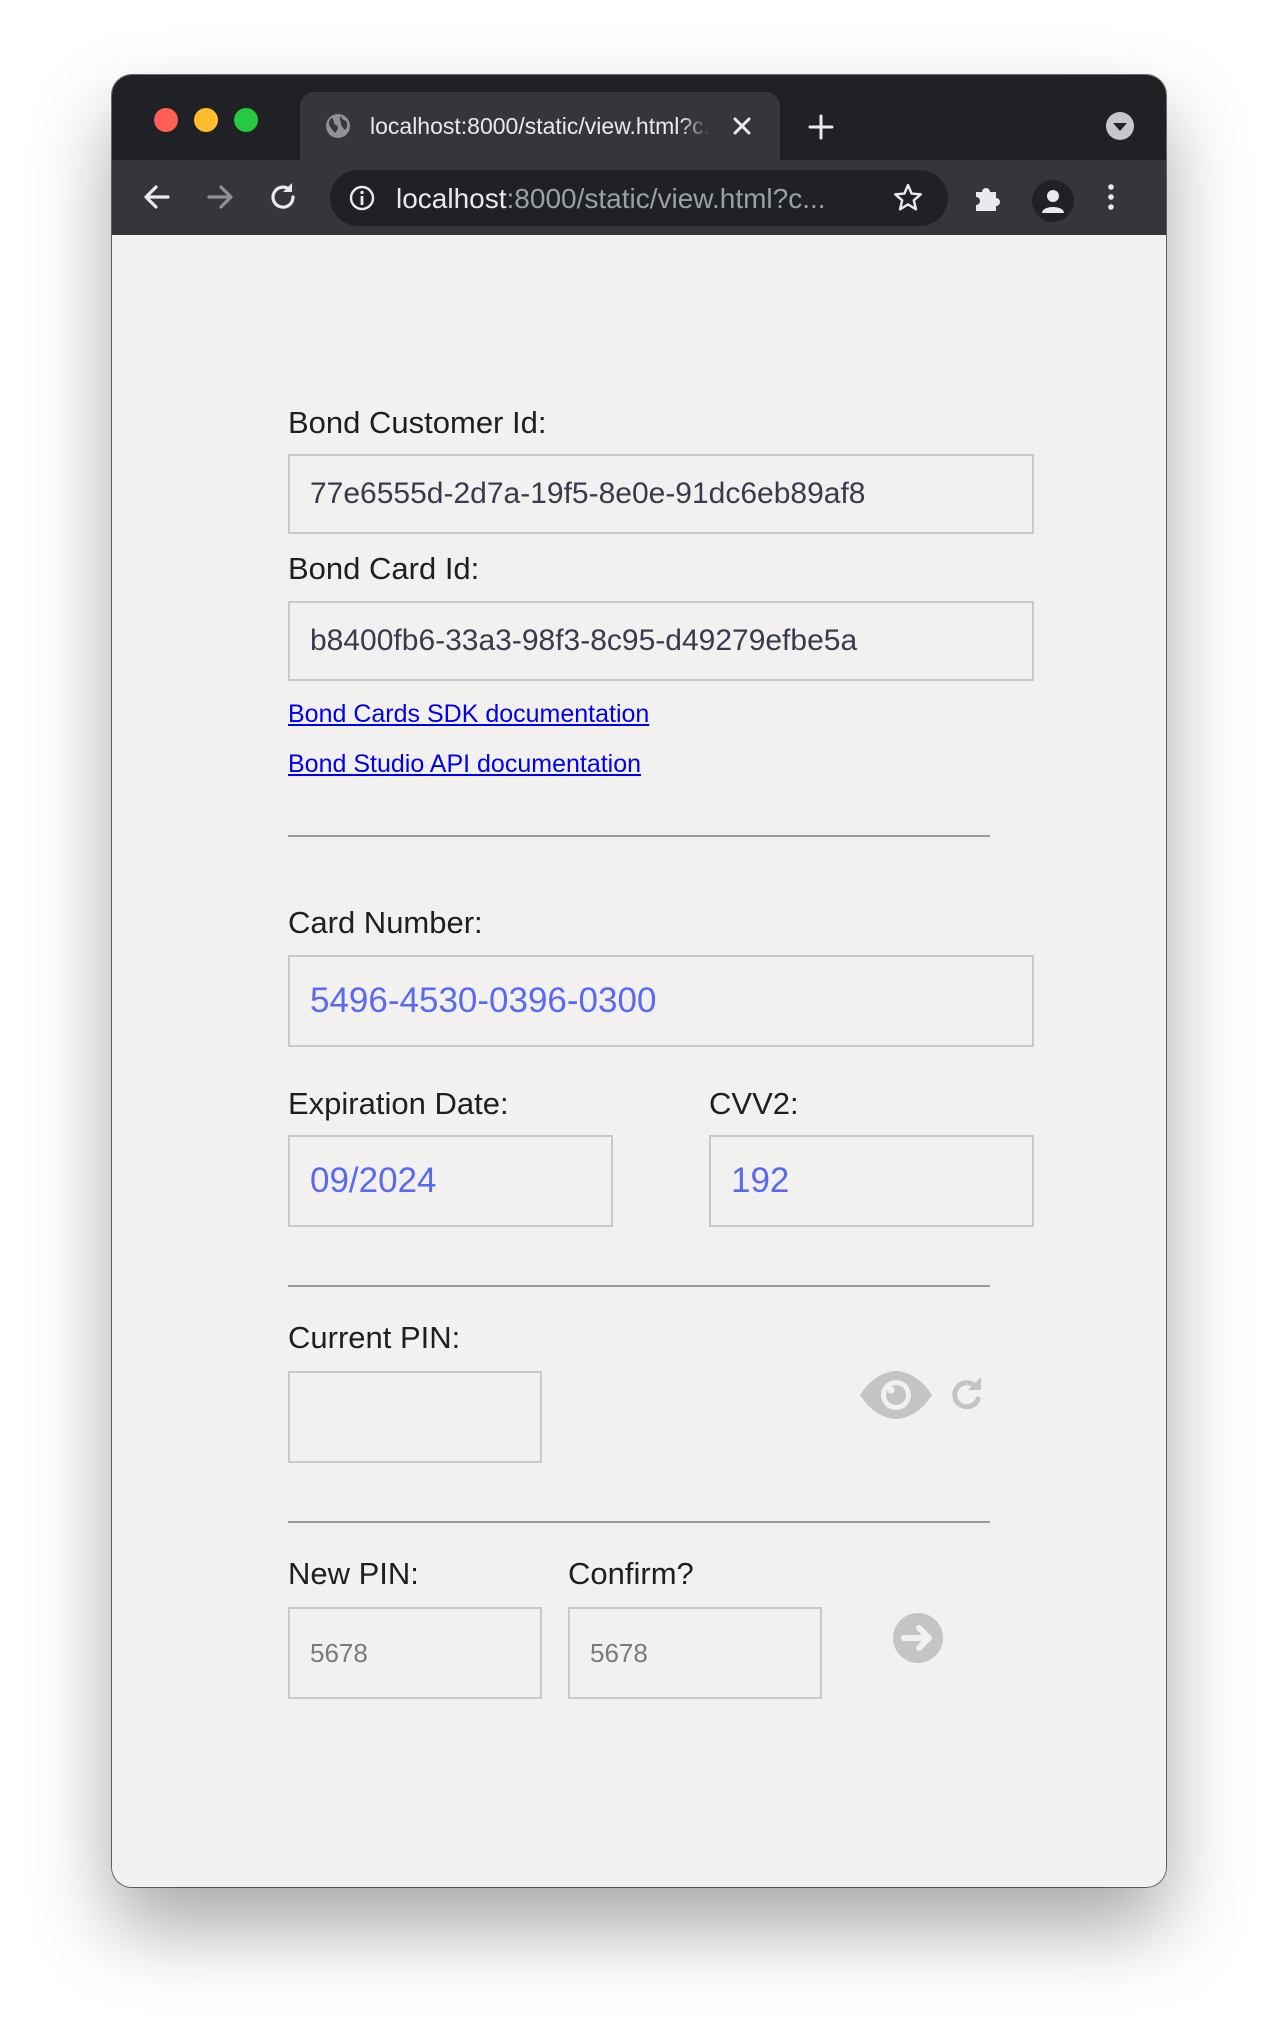 This screenshot has height=2032, width=1276. What do you see at coordinates (468, 714) in the screenshot?
I see `cards-sdk-docs-link: Bond Cards SDK documentation` at bounding box center [468, 714].